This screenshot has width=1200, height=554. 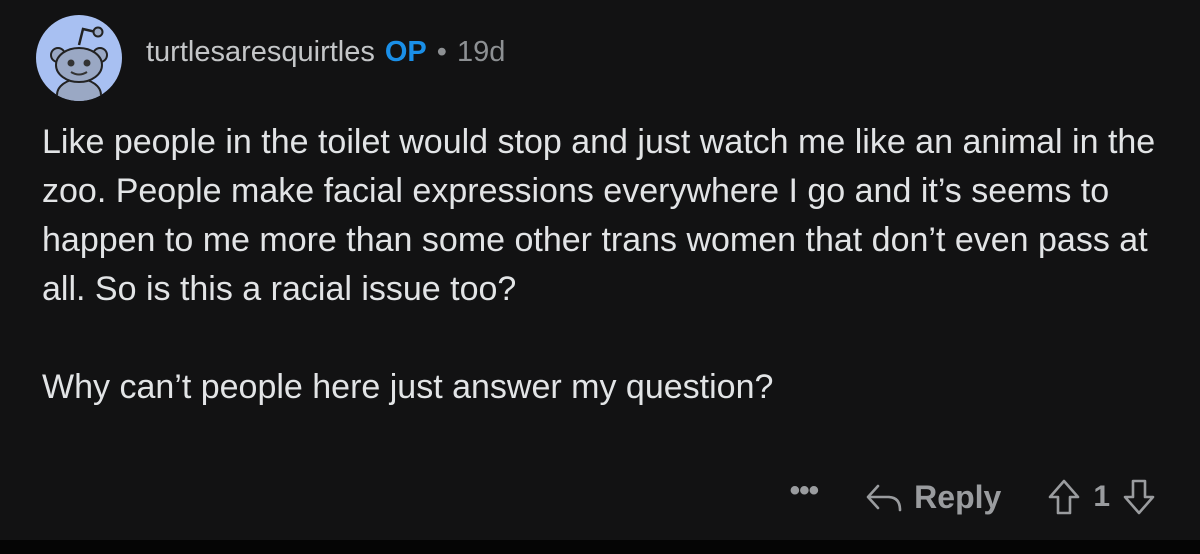 I want to click on reply-label: Reply, so click(x=958, y=496).